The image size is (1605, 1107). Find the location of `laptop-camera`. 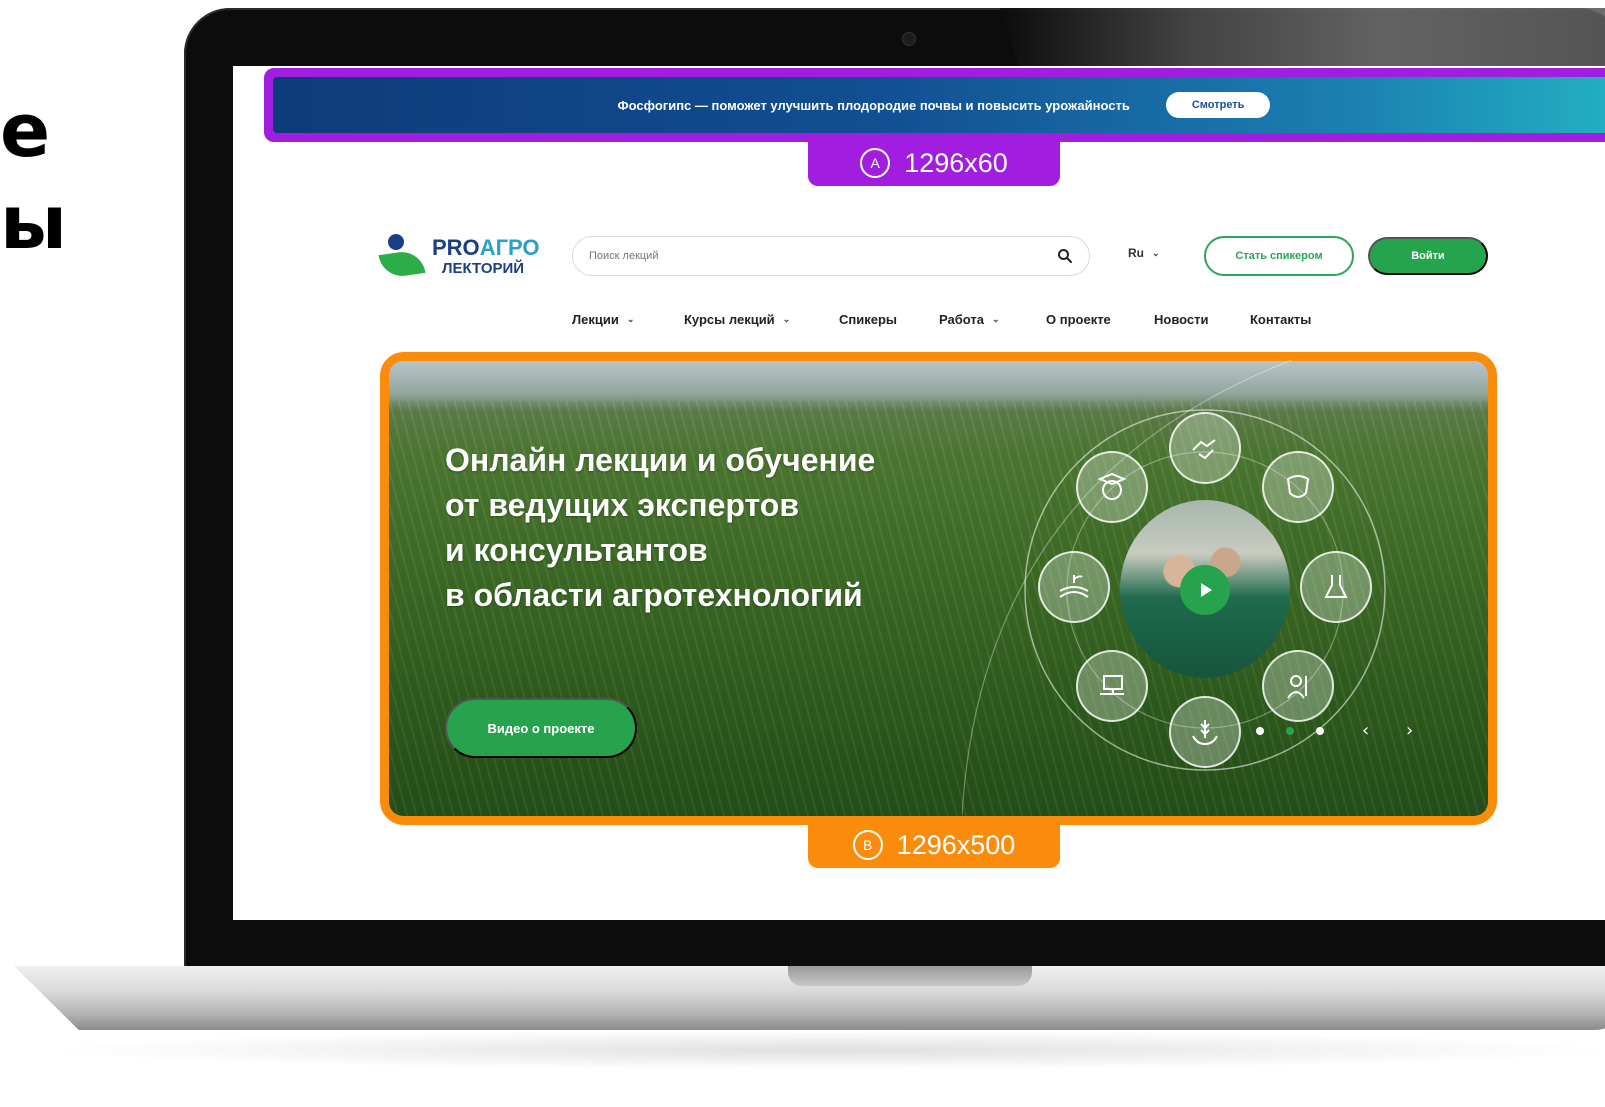

laptop-camera is located at coordinates (909, 39).